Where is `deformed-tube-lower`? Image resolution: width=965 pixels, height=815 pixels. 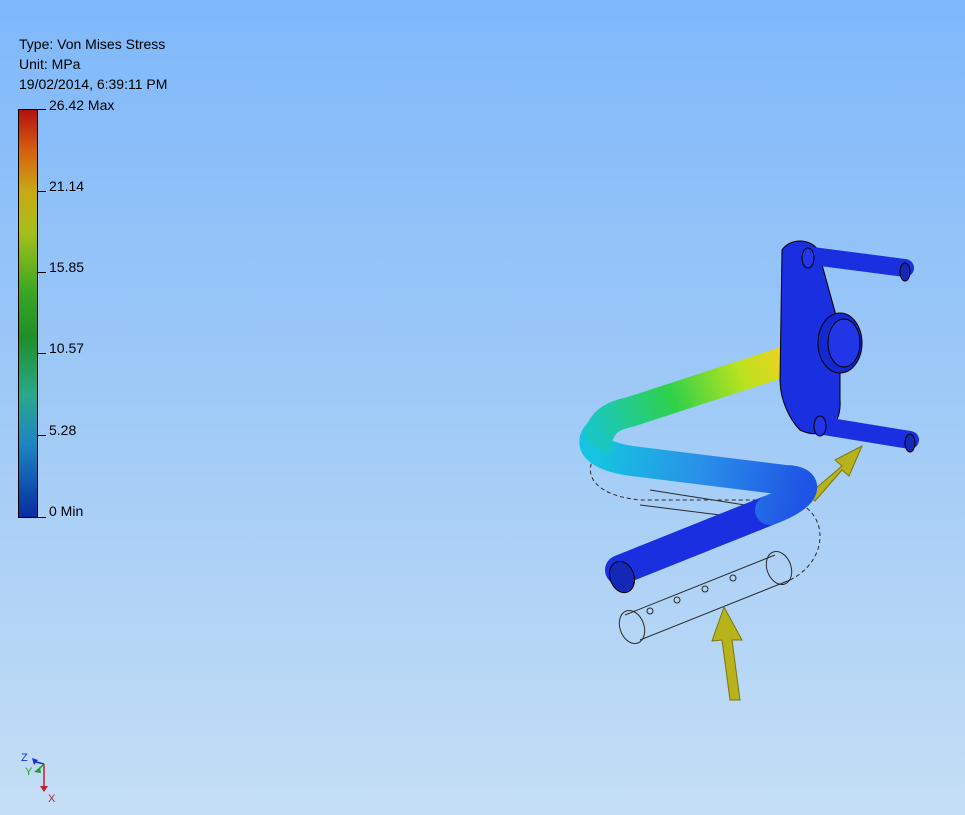
deformed-tube-lower is located at coordinates (698, 505).